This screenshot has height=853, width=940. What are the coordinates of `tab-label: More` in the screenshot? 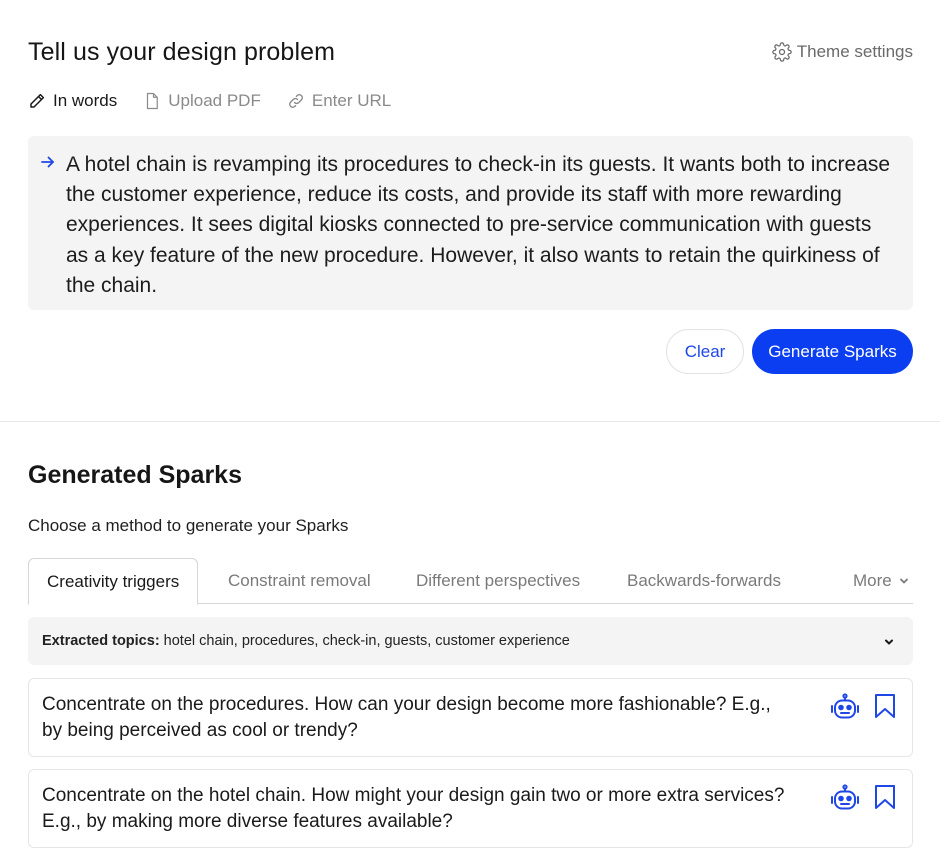 It's located at (872, 580).